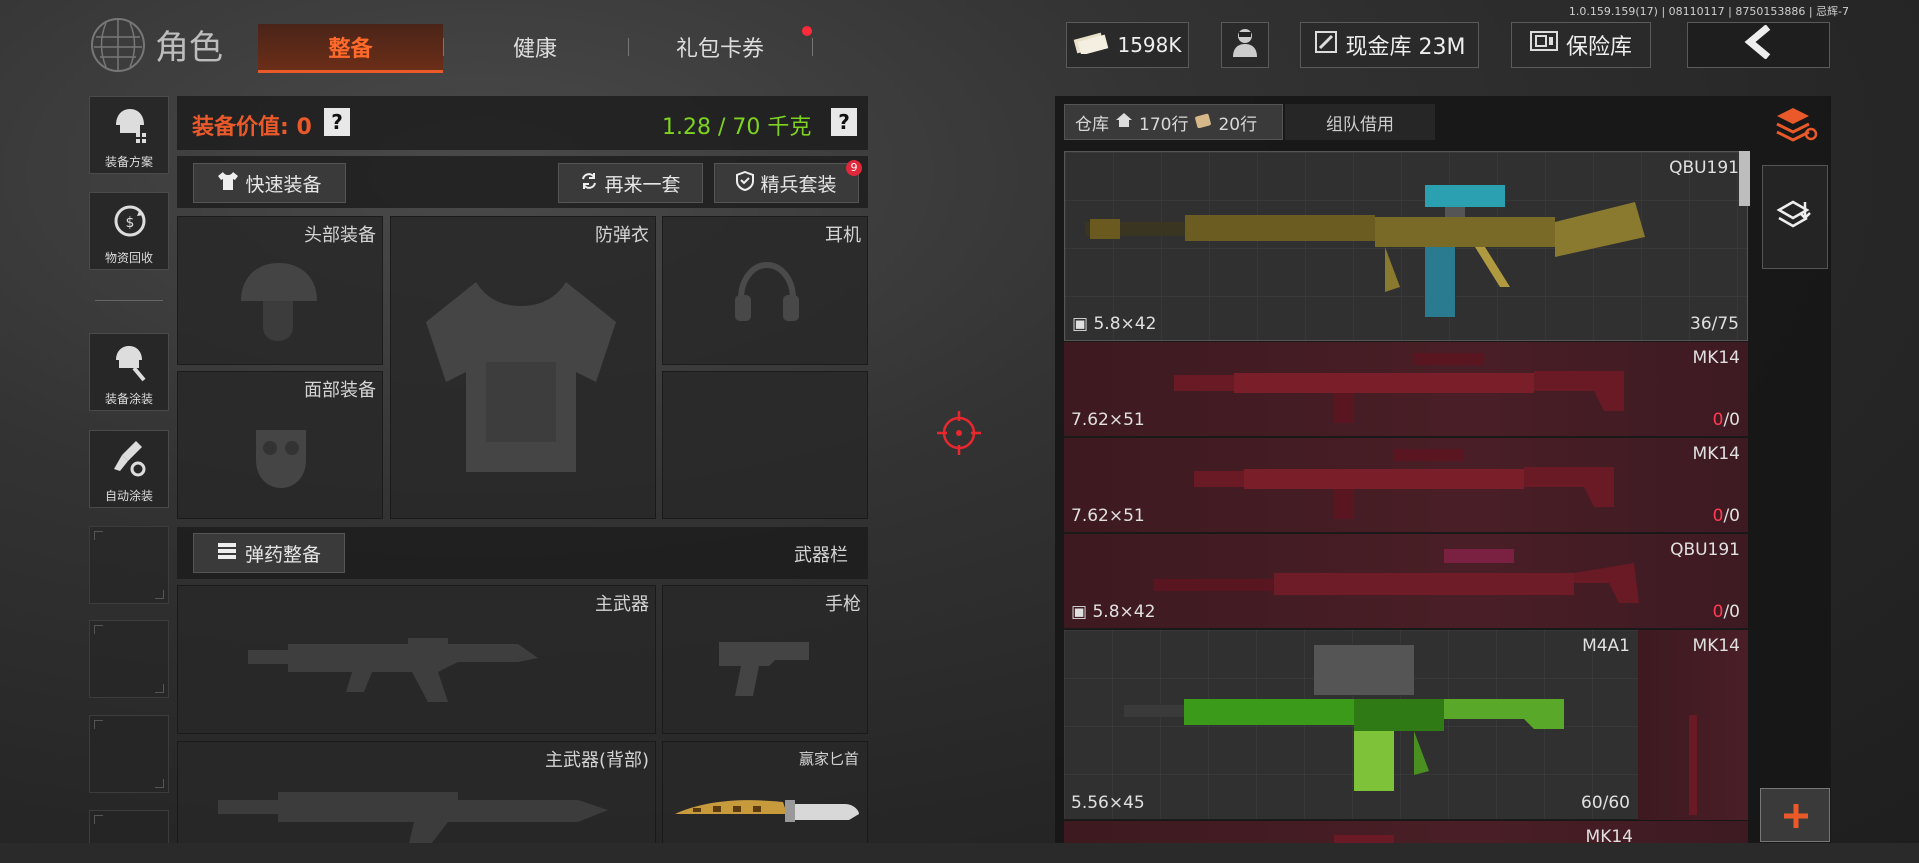 The width and height of the screenshot is (1919, 863). I want to click on cash-vault-label: 现金库 23M, so click(1405, 47).